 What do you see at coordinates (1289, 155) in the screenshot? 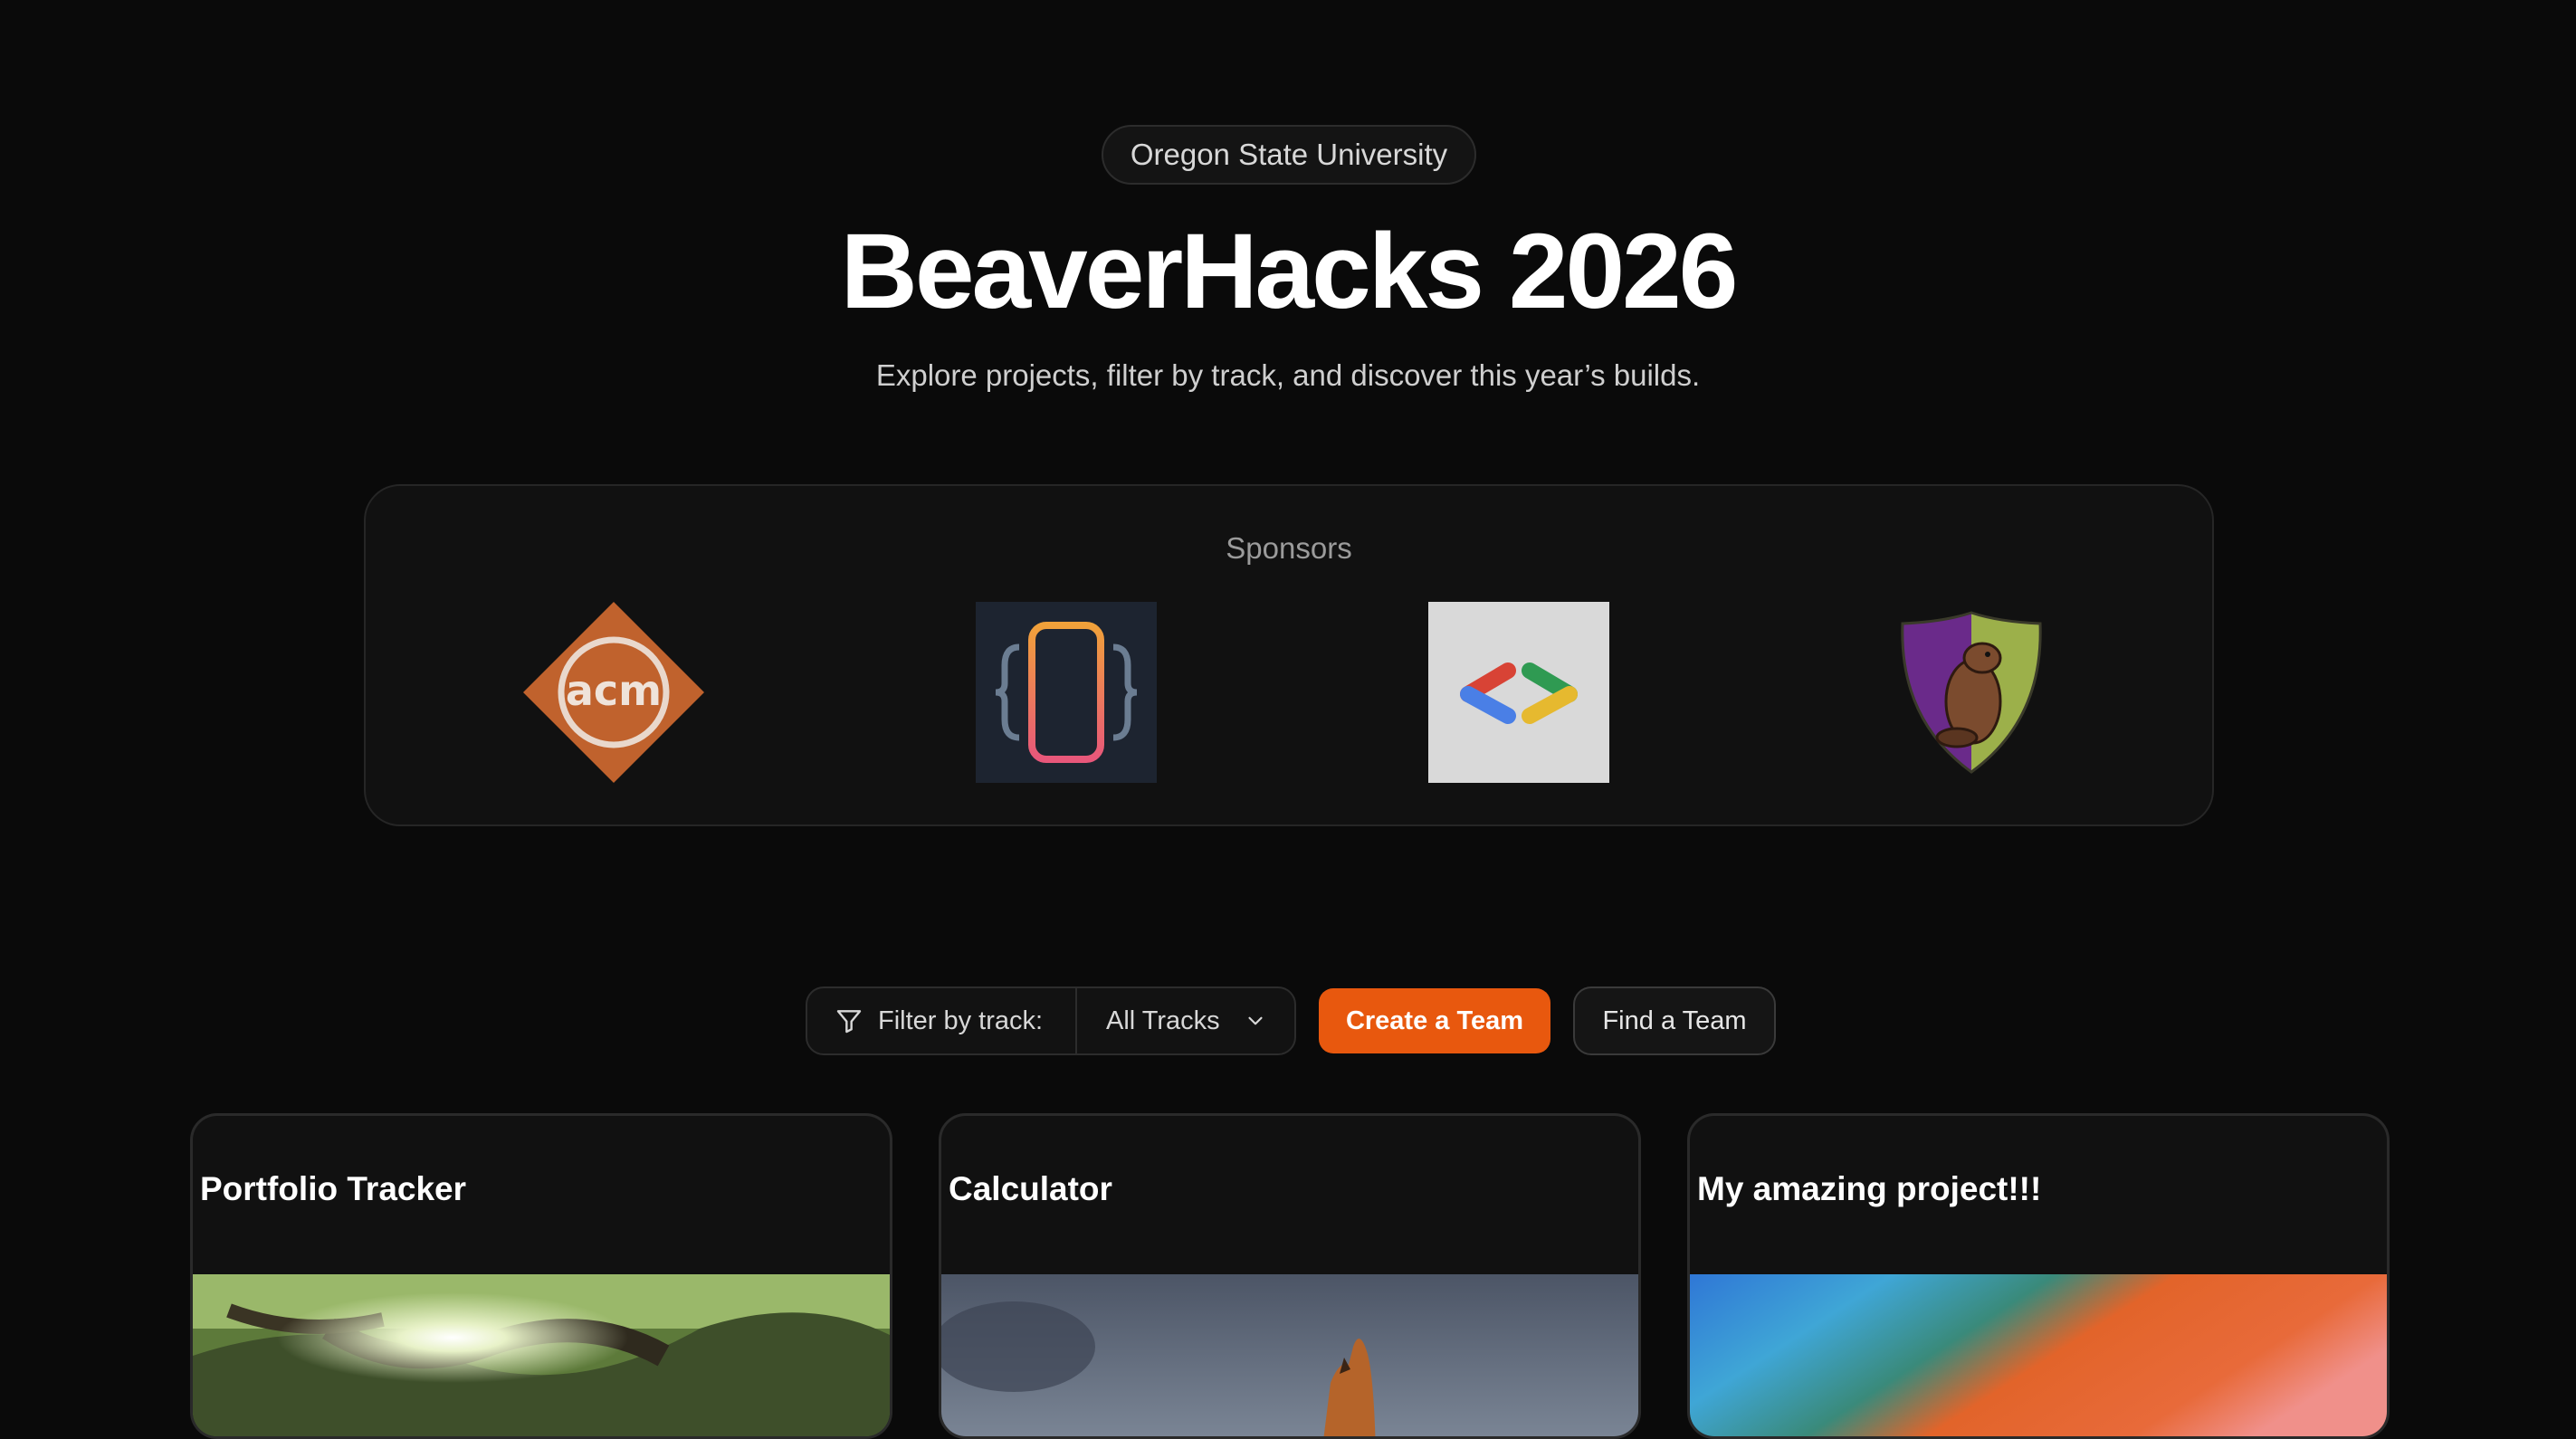
I see `university-badge: Oregon State University` at bounding box center [1289, 155].